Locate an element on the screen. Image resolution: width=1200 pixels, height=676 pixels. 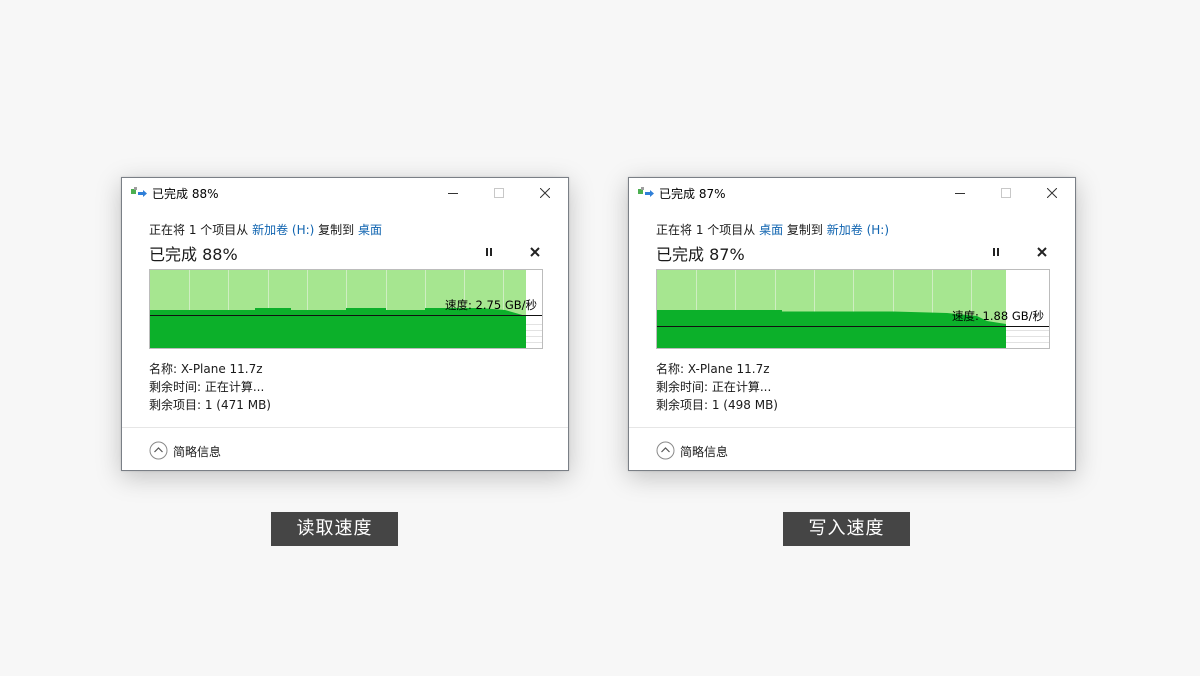
source-link: 新加卷 (H:) is located at coordinates (283, 230).